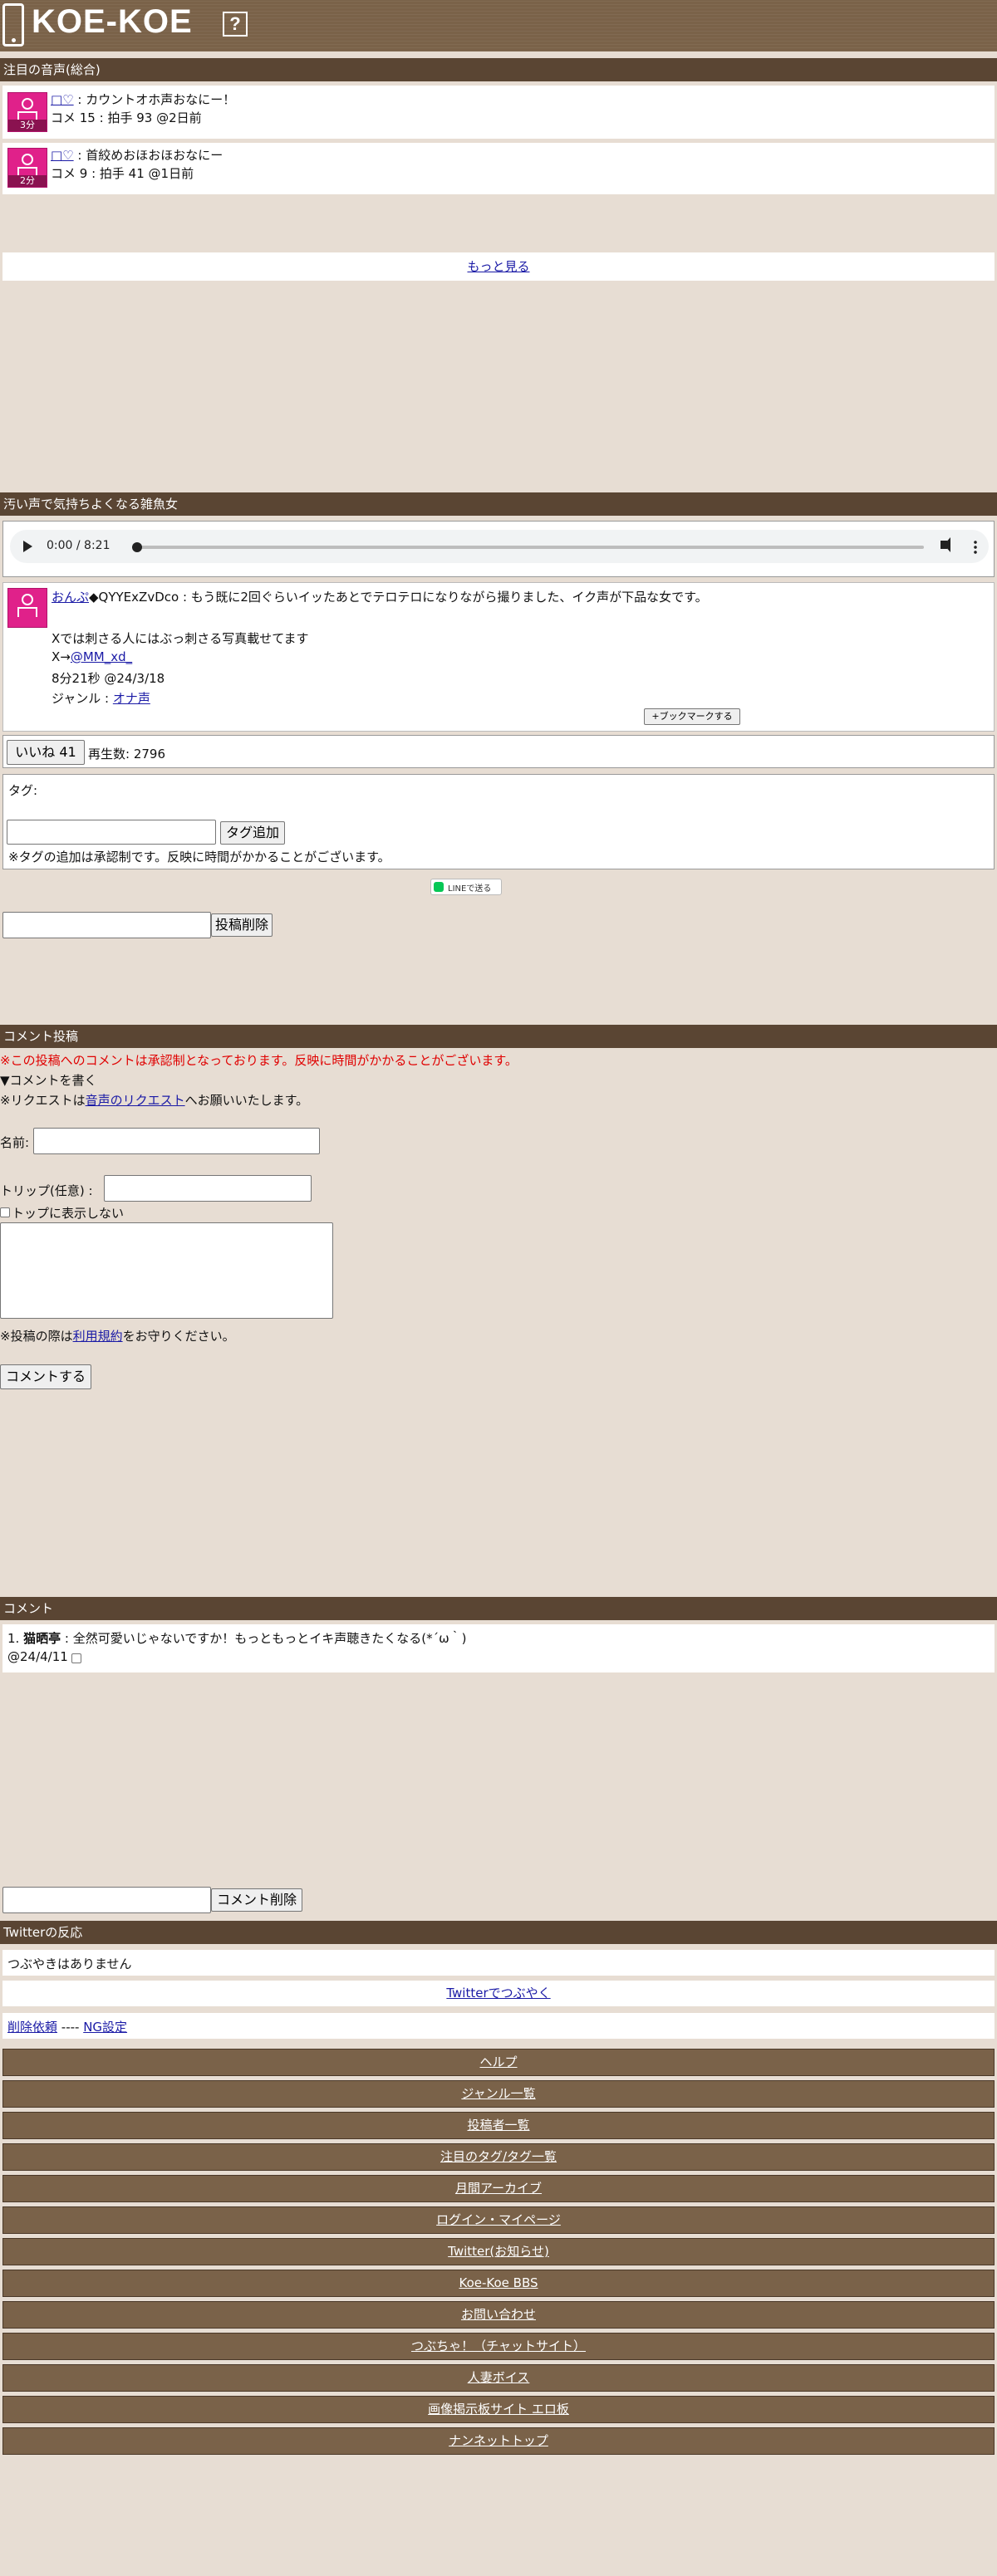 The image size is (997, 2576). Describe the element at coordinates (37, 1657) in the screenshot. I see `comment-date: @24/4/11` at that location.